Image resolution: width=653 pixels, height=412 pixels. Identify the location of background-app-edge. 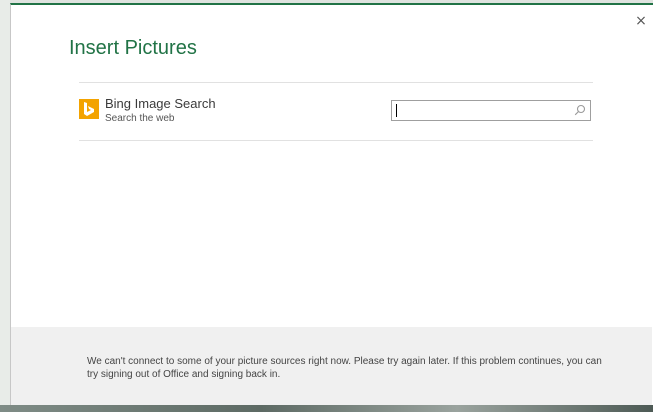
(5, 206).